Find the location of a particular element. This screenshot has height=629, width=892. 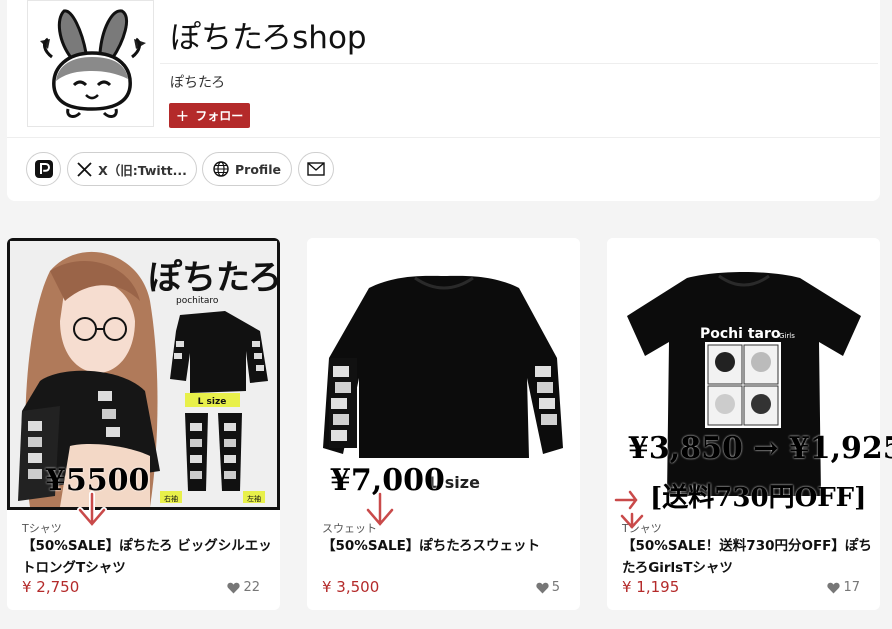

svg-text: Pochi taro is located at coordinates (740, 334).